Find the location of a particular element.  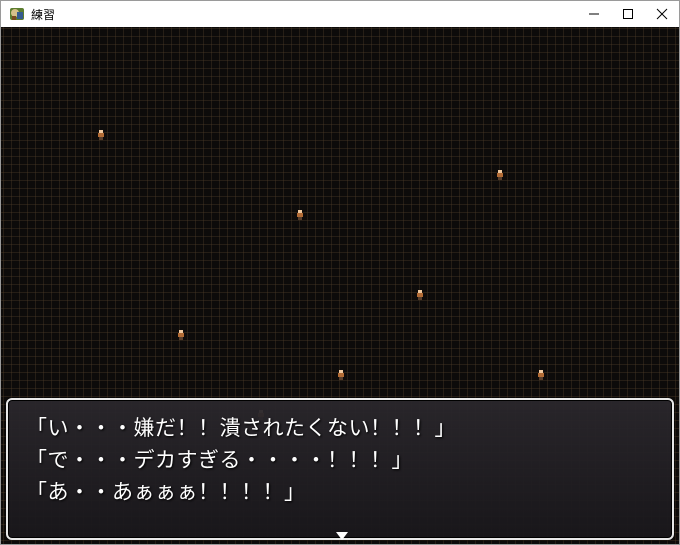

title-bar: 練習 is located at coordinates (340, 14).